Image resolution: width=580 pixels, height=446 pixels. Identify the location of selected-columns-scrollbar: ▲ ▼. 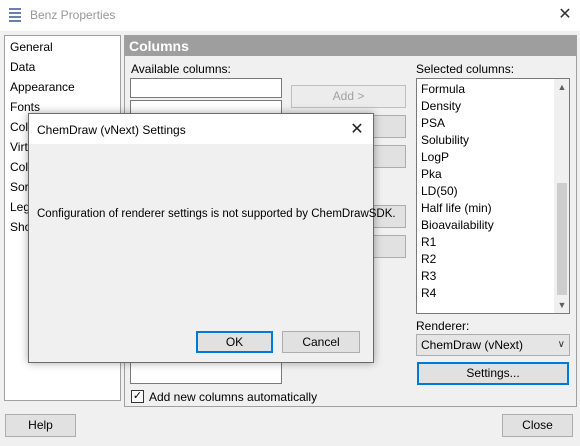
(561, 196).